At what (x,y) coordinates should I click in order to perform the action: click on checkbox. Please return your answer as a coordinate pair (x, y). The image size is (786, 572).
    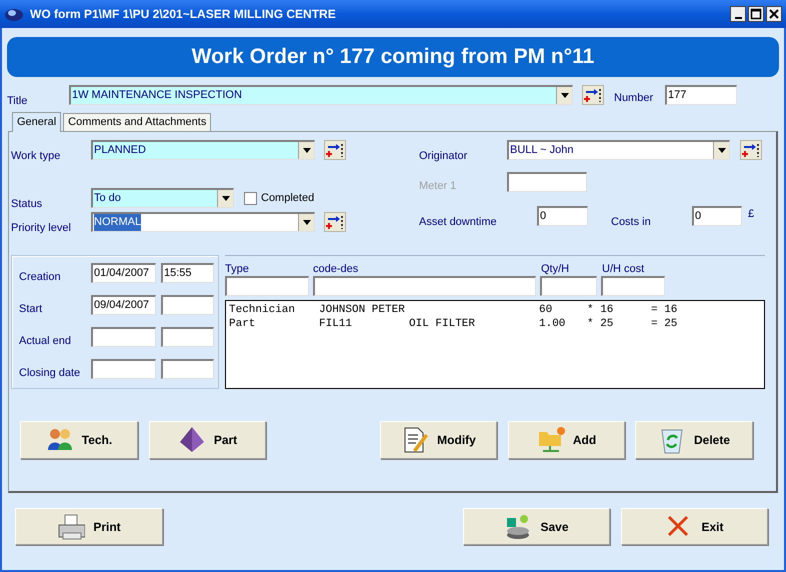
    Looking at the image, I should click on (250, 198).